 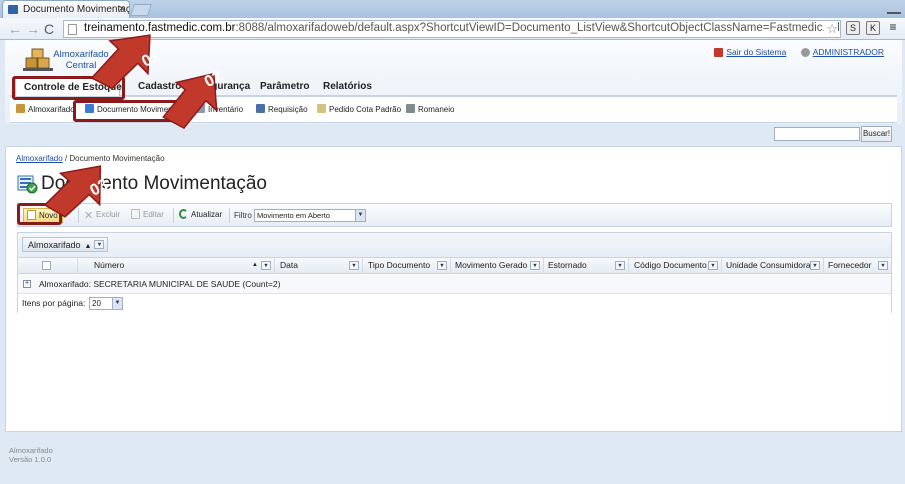 What do you see at coordinates (72, 29) in the screenshot?
I see `page-icon` at bounding box center [72, 29].